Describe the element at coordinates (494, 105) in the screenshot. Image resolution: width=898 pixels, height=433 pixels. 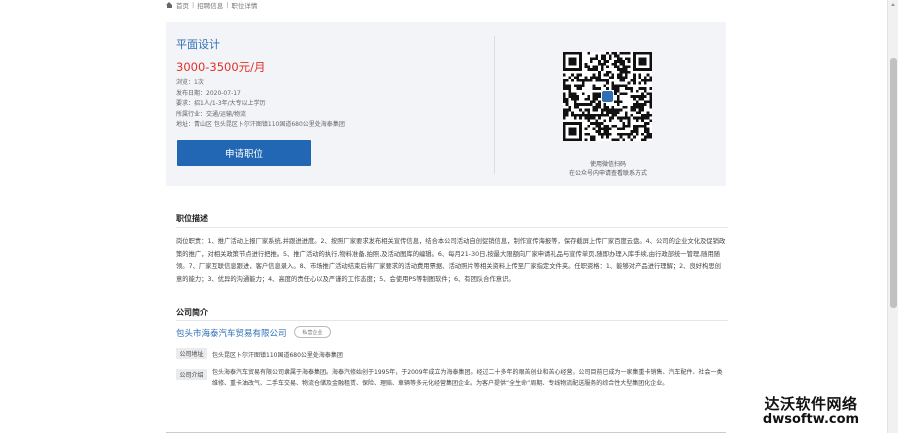
I see `card-divider` at that location.